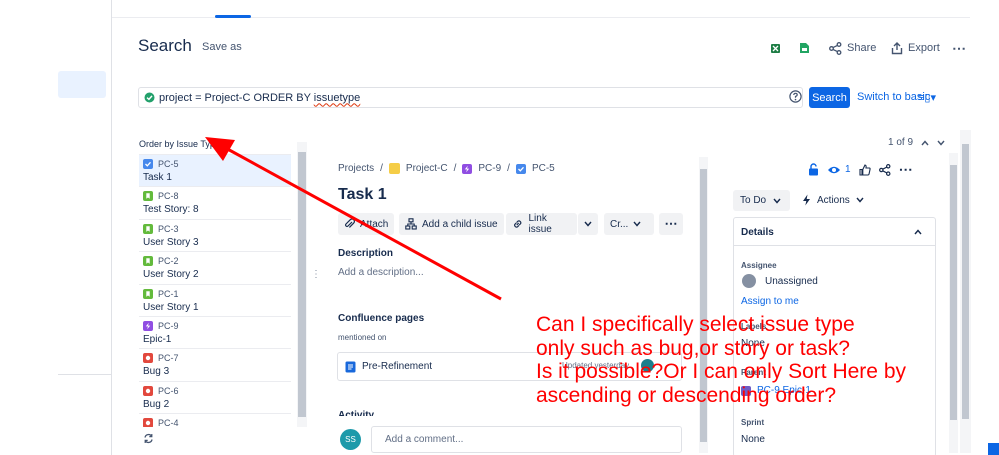 Image resolution: width=999 pixels, height=455 pixels. Describe the element at coordinates (82, 84) in the screenshot. I see `left-nav-selected-item` at that location.